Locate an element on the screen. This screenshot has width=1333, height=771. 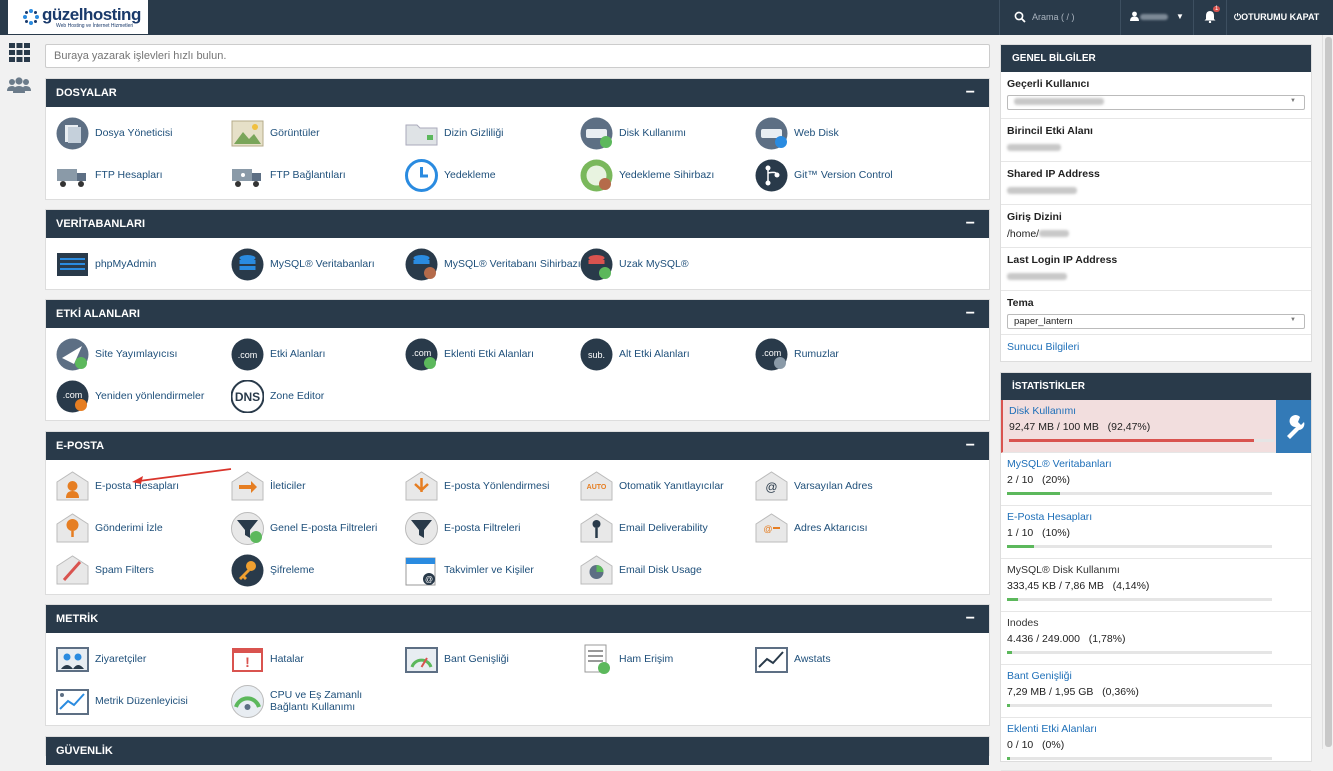
home-dir-row: Giriş Dizini /home/ is located at coordinates (1156, 226).